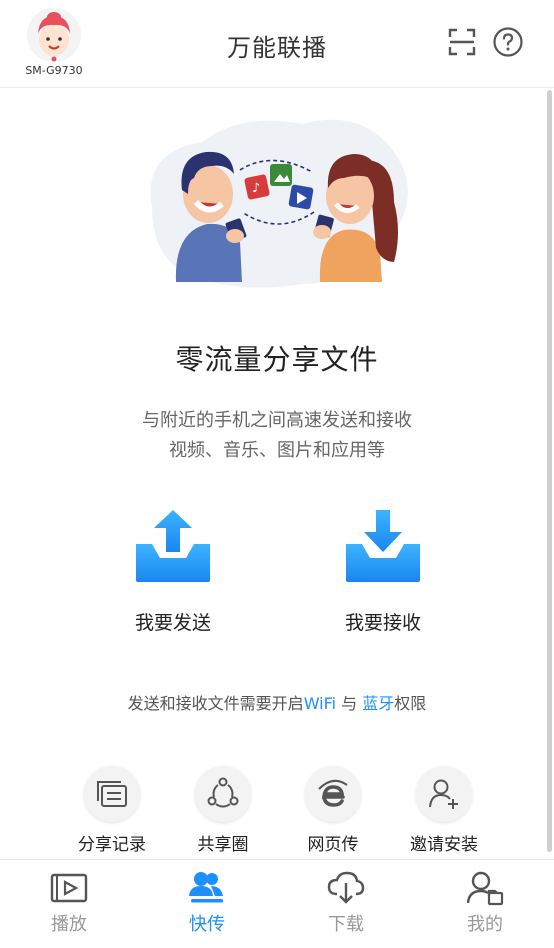 The height and width of the screenshot is (948, 554). I want to click on nav-tab-play: 播放, so click(69, 903).